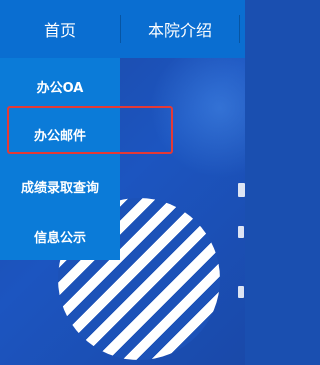 Image resolution: width=320 pixels, height=365 pixels. Describe the element at coordinates (239, 29) in the screenshot. I see `nav-divider` at that location.